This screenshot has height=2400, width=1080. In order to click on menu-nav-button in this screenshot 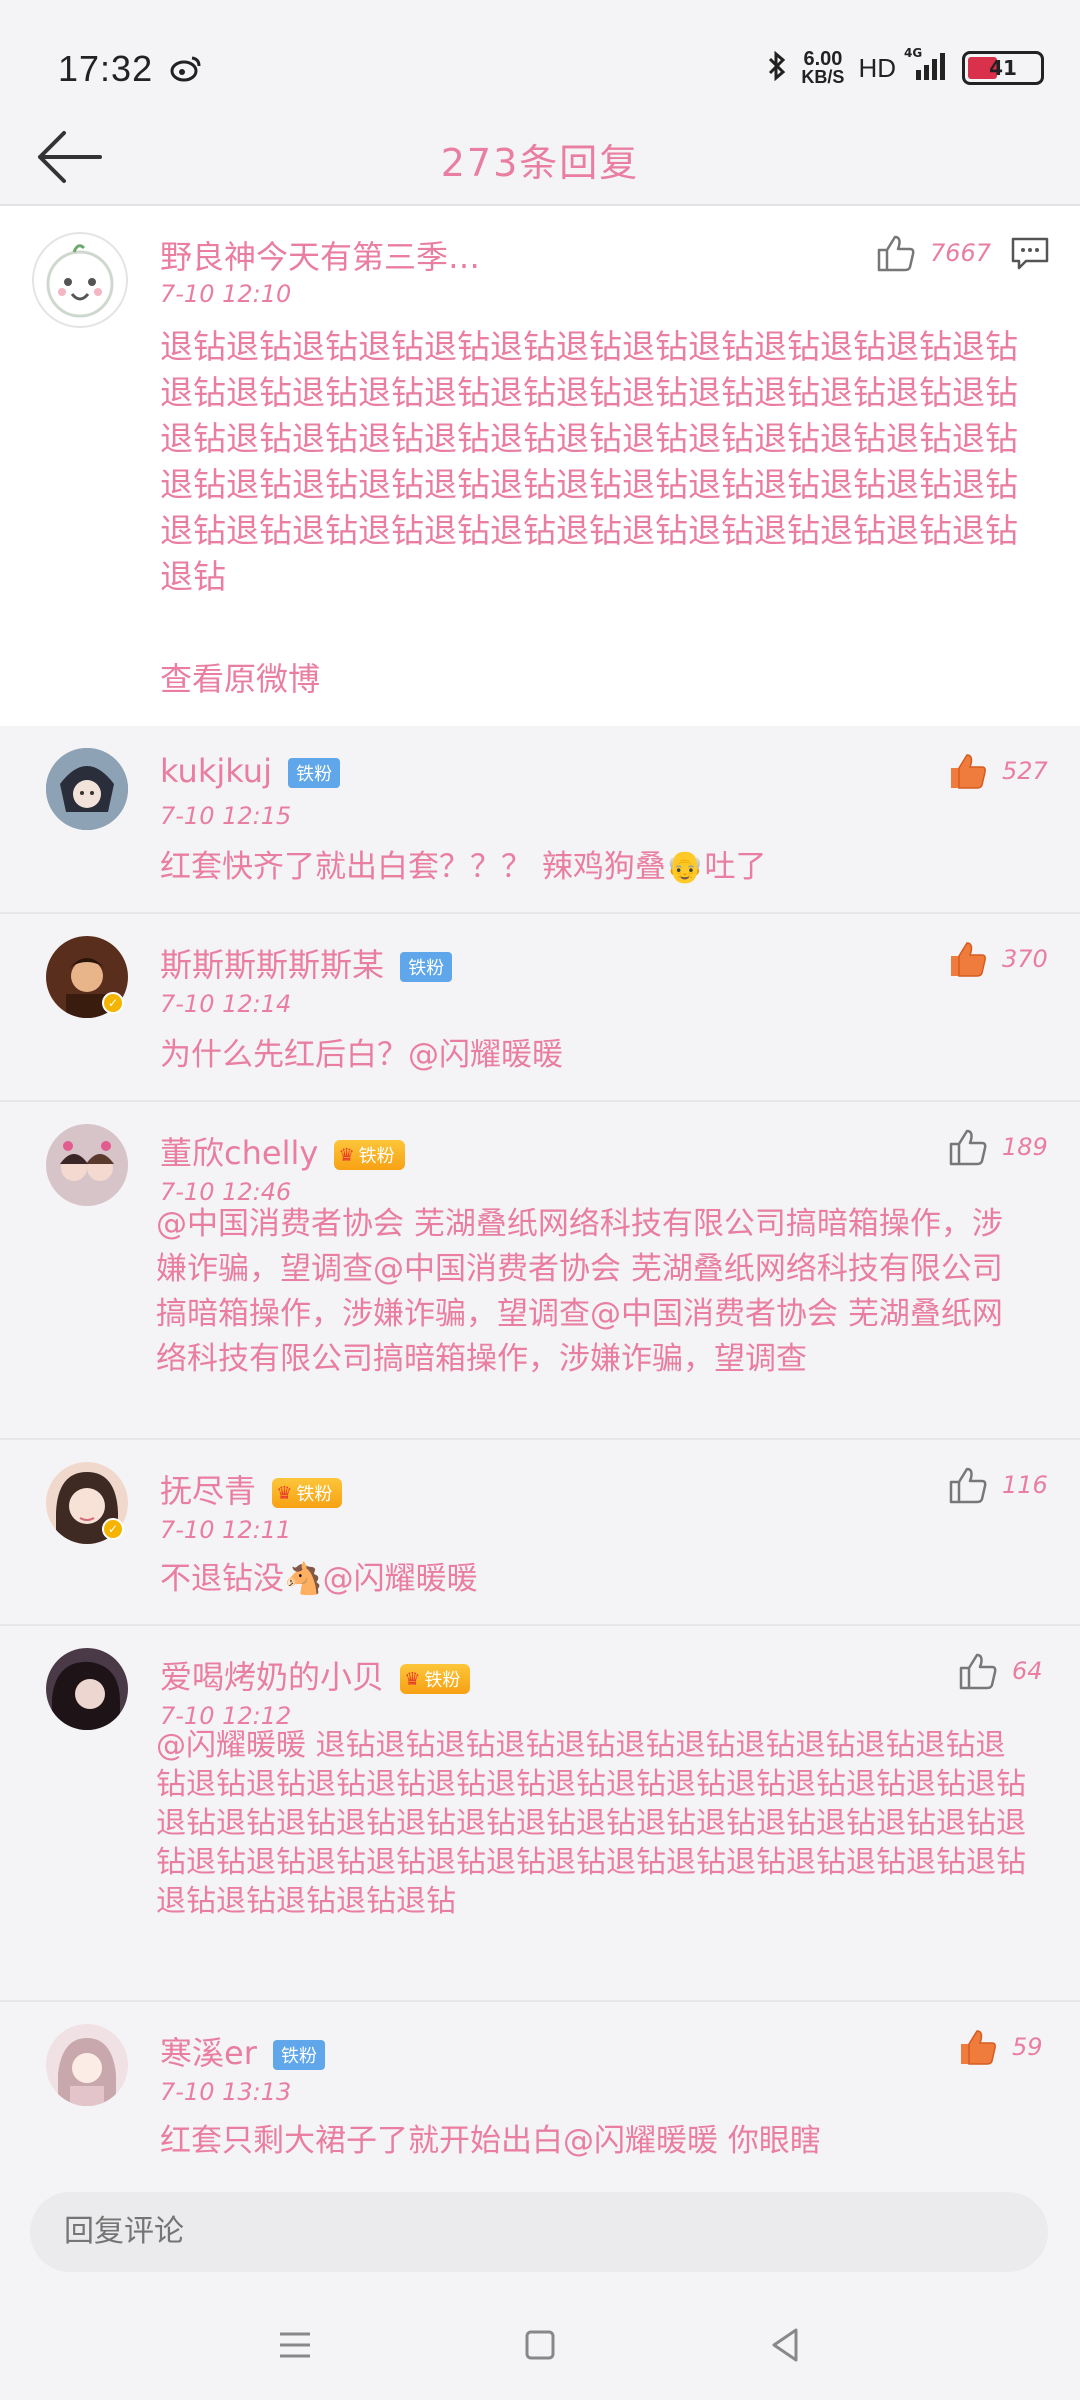, I will do `click(295, 2345)`.